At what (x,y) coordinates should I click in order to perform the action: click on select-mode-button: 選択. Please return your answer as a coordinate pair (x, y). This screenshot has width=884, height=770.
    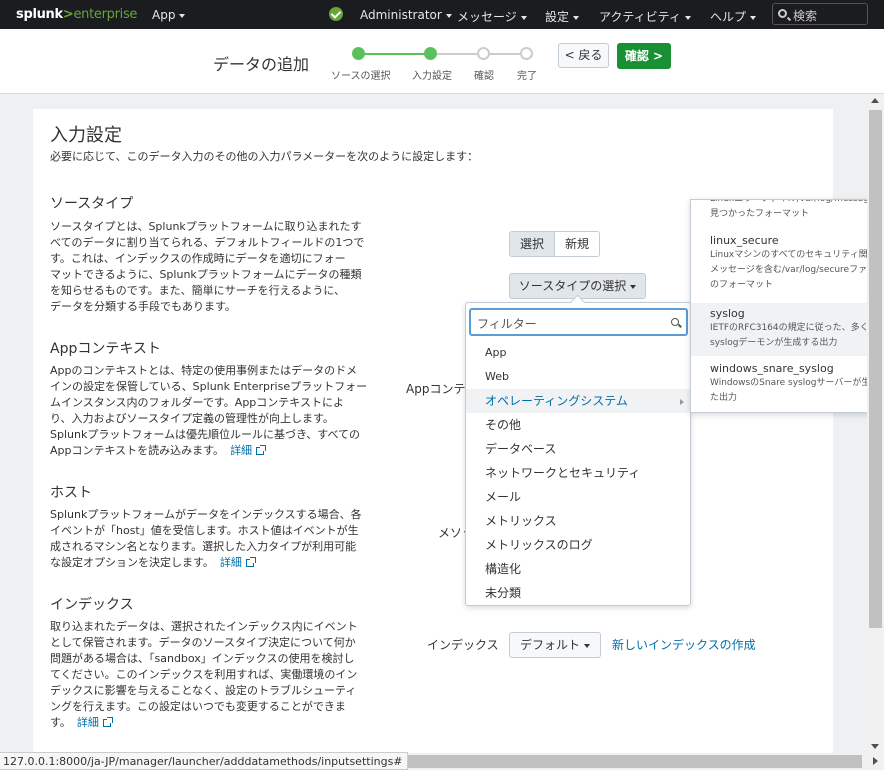
    Looking at the image, I should click on (532, 244).